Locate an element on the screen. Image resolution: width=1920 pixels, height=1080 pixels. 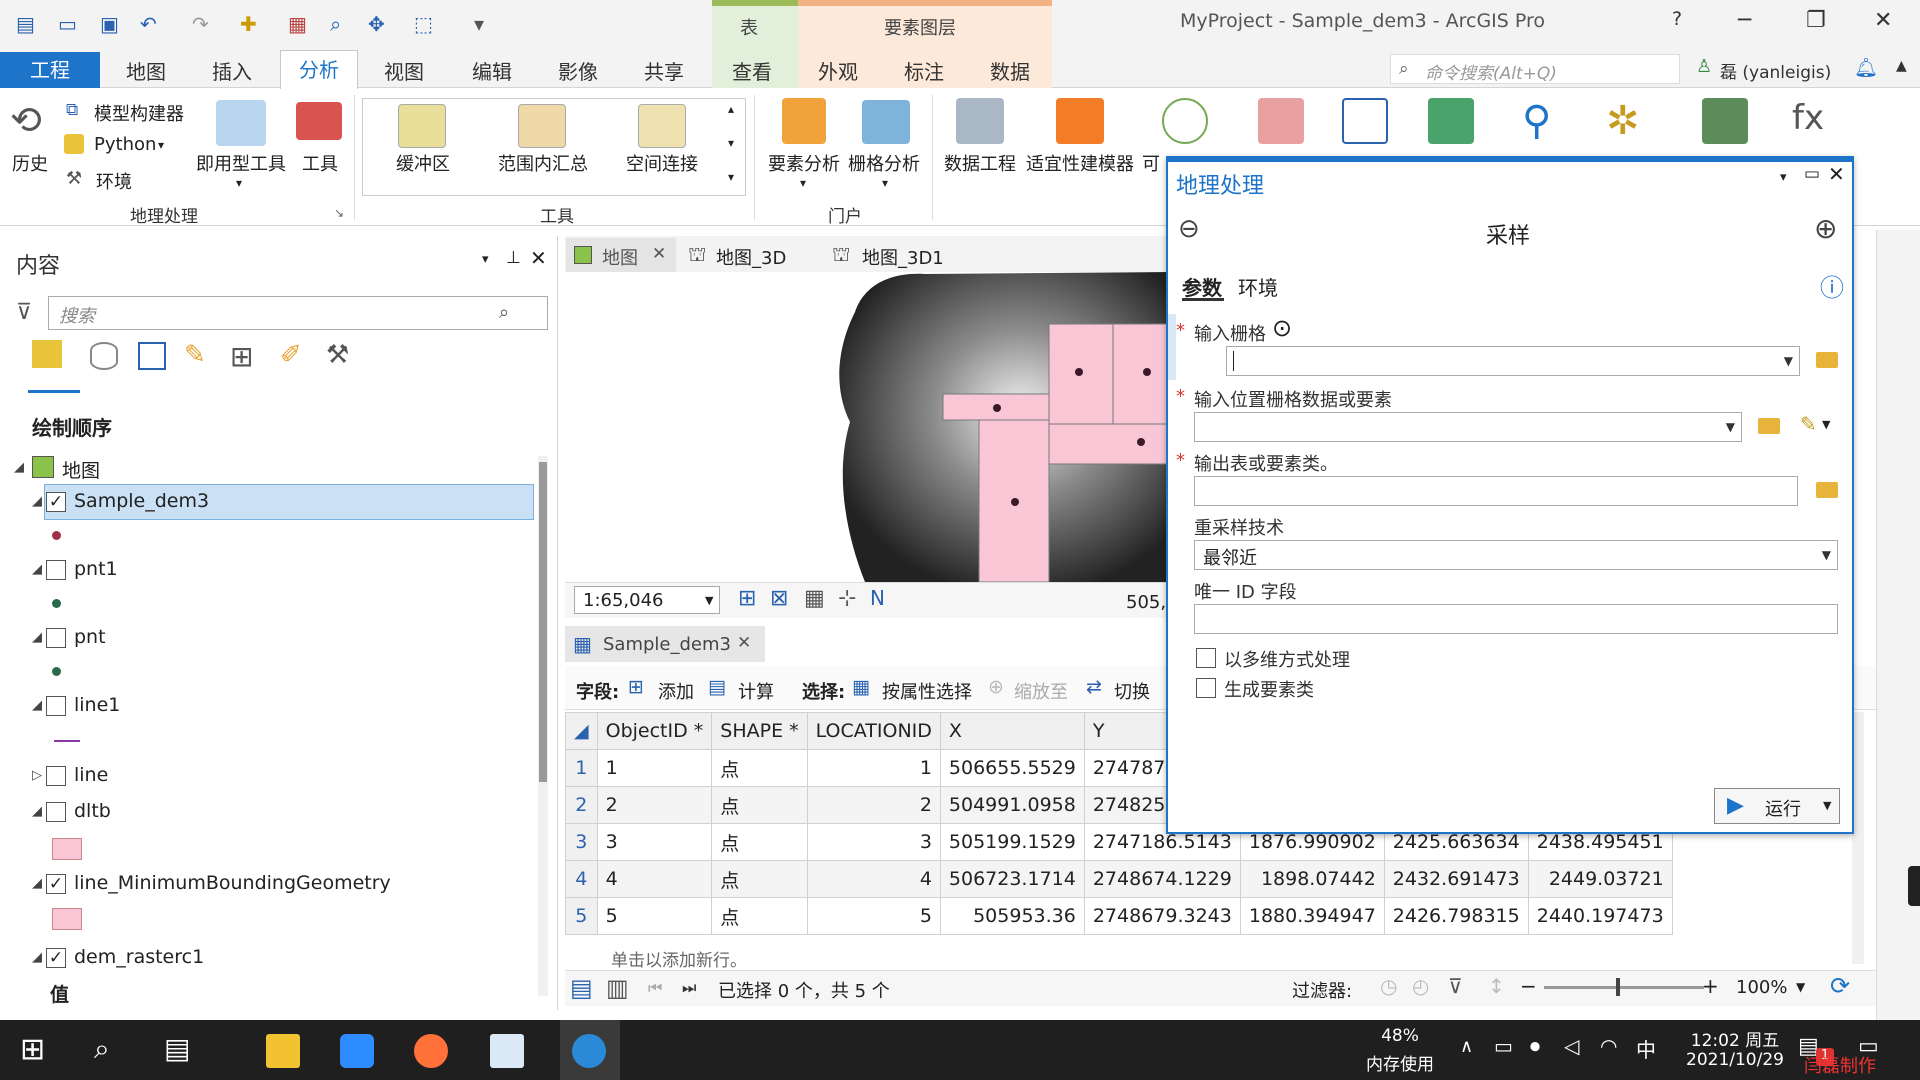
layer-name: pnt1 is located at coordinates (96, 569).